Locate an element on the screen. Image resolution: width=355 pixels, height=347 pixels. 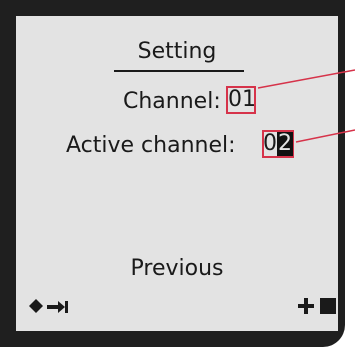
active-channel-callout-line is located at coordinates (325, 136).